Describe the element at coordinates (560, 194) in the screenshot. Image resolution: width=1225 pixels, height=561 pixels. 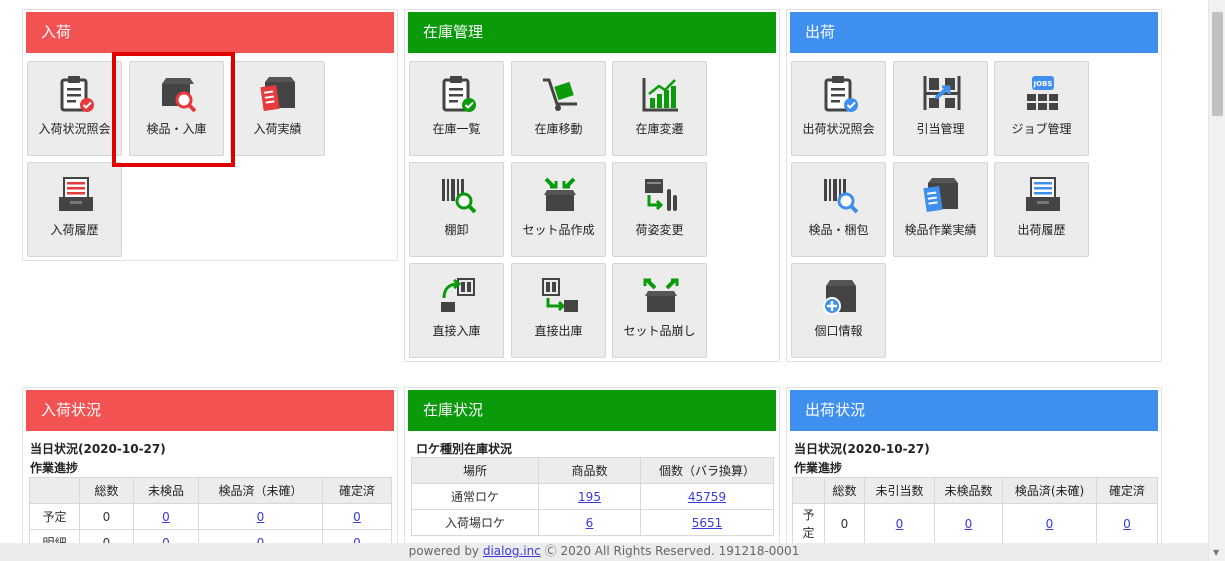
I see `box-merge-icon` at that location.